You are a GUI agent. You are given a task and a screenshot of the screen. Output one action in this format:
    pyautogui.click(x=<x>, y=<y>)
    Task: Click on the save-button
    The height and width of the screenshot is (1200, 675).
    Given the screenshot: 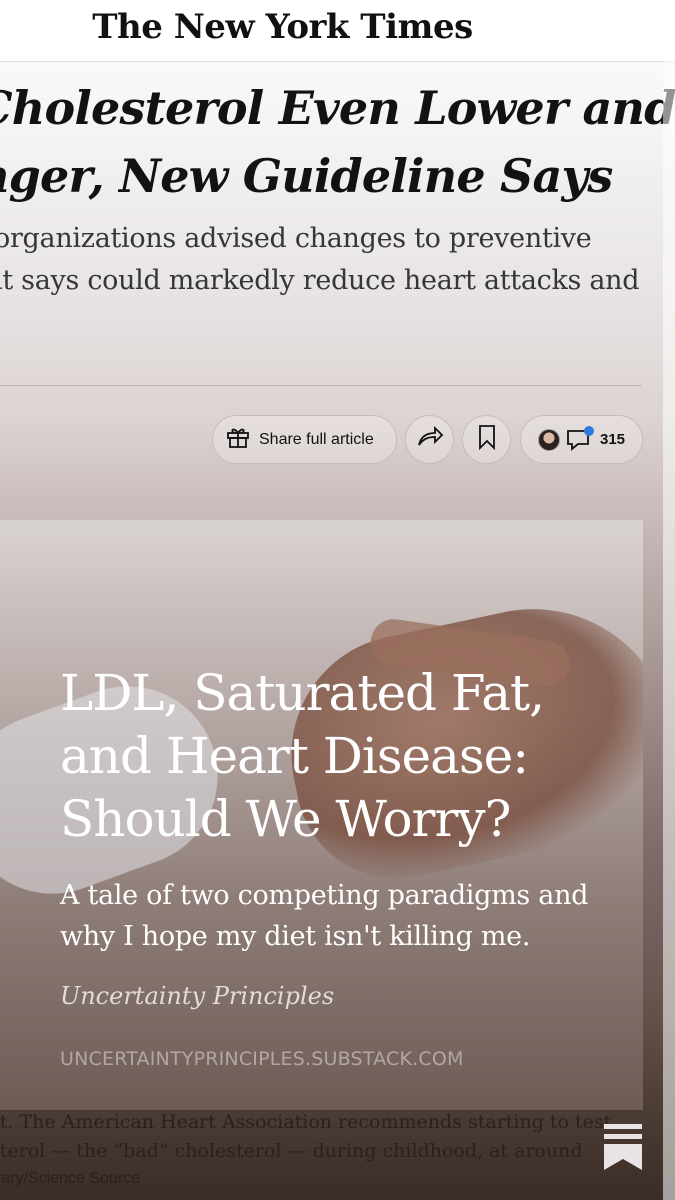 What is the action you would take?
    pyautogui.click(x=486, y=439)
    